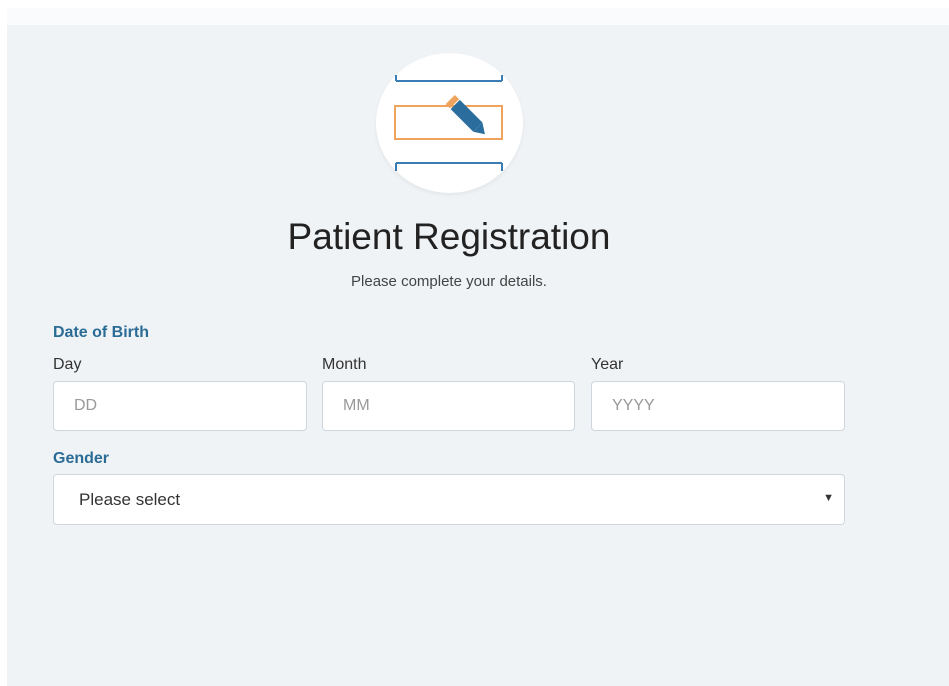 This screenshot has width=949, height=686. I want to click on month-label: Month, so click(344, 364).